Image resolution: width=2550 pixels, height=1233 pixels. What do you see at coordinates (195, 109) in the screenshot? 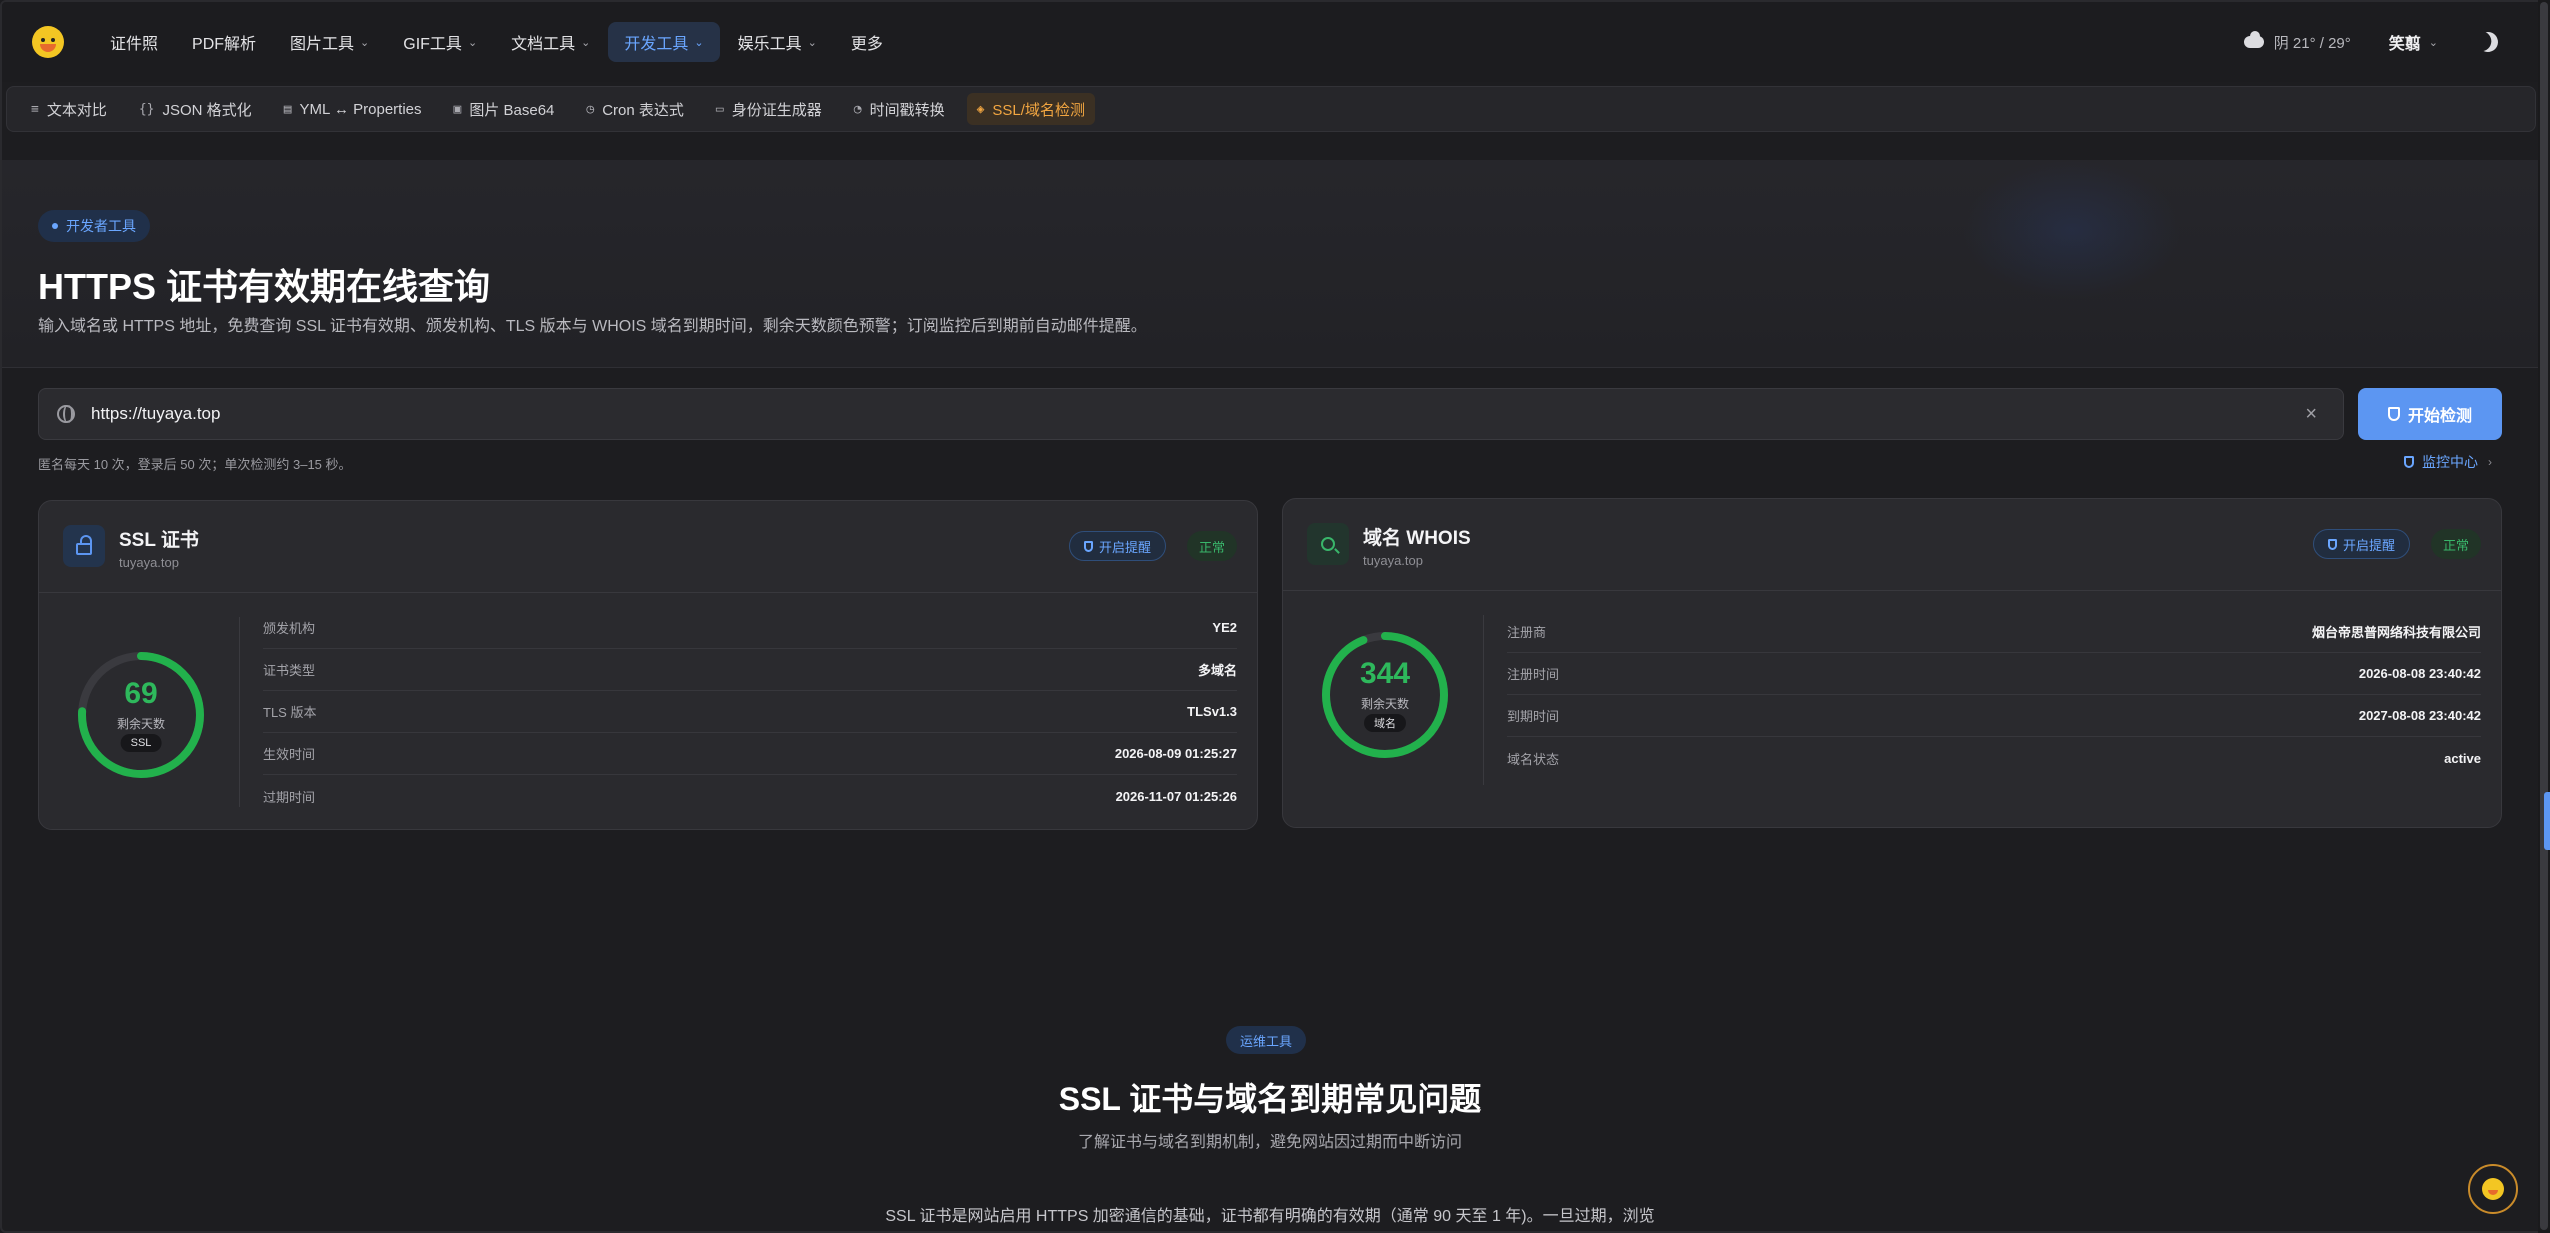
I see `tab-json-format: {} JSON 格式化` at bounding box center [195, 109].